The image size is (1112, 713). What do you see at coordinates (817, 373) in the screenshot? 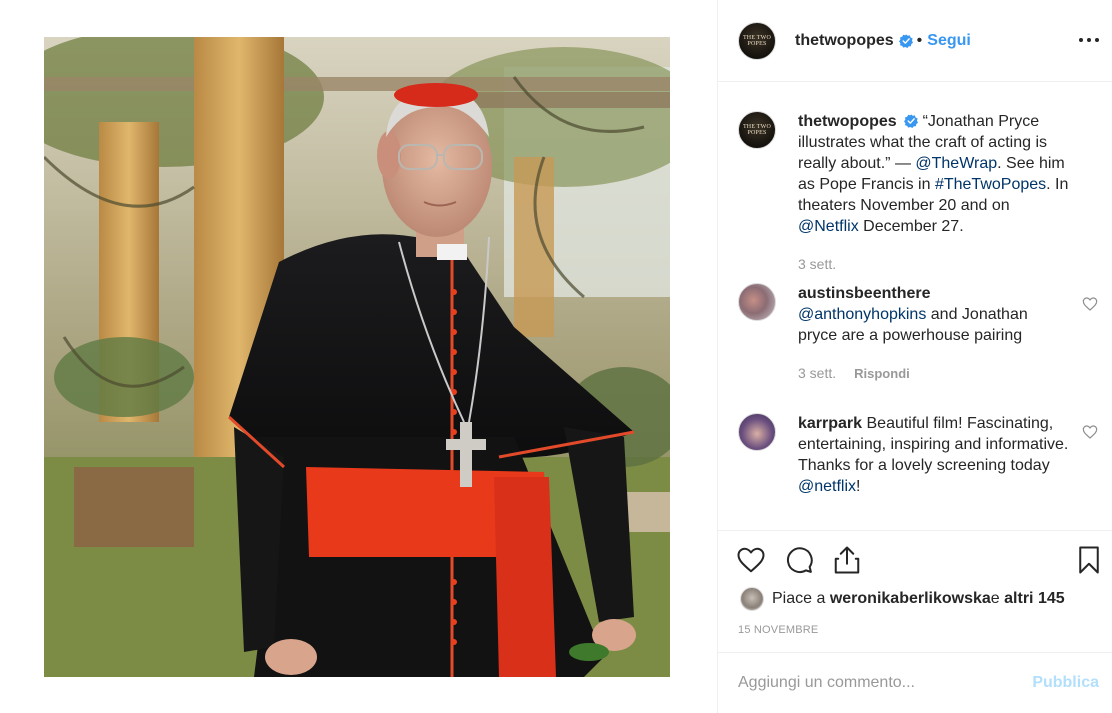
I see `comment-timestamp: 3 sett.` at bounding box center [817, 373].